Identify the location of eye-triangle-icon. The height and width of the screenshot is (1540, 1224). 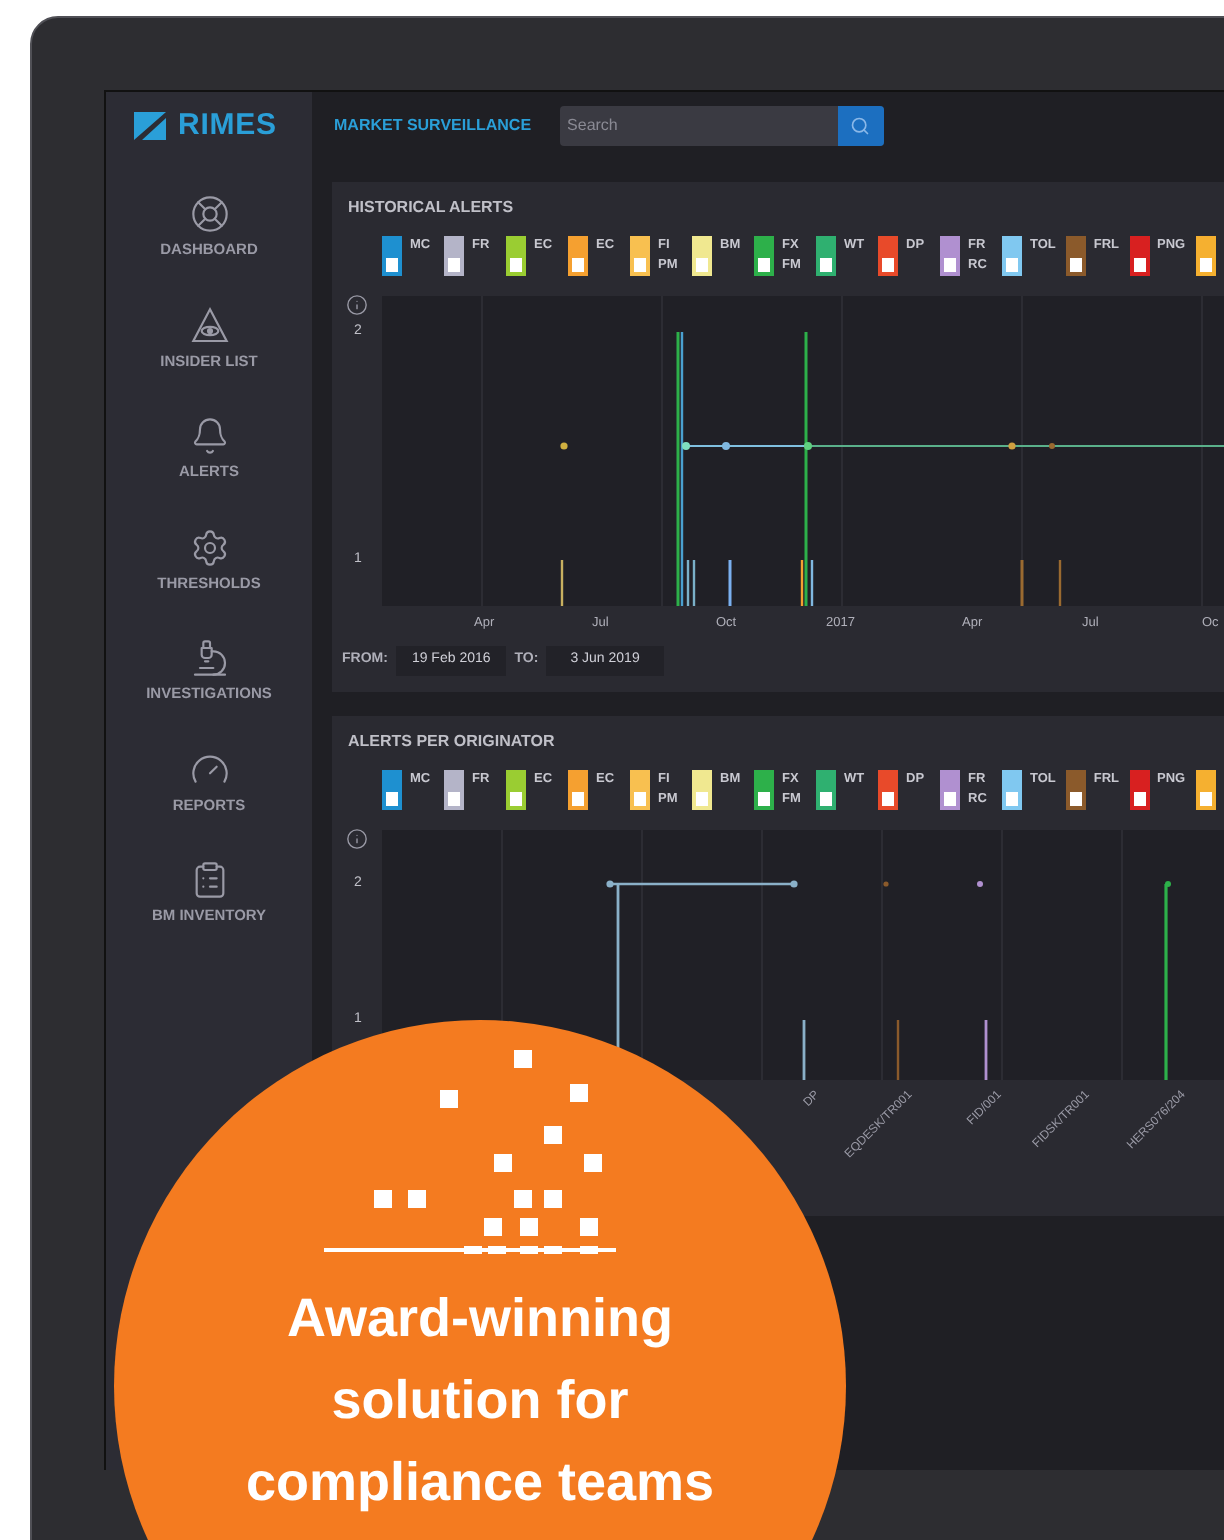
(209, 325).